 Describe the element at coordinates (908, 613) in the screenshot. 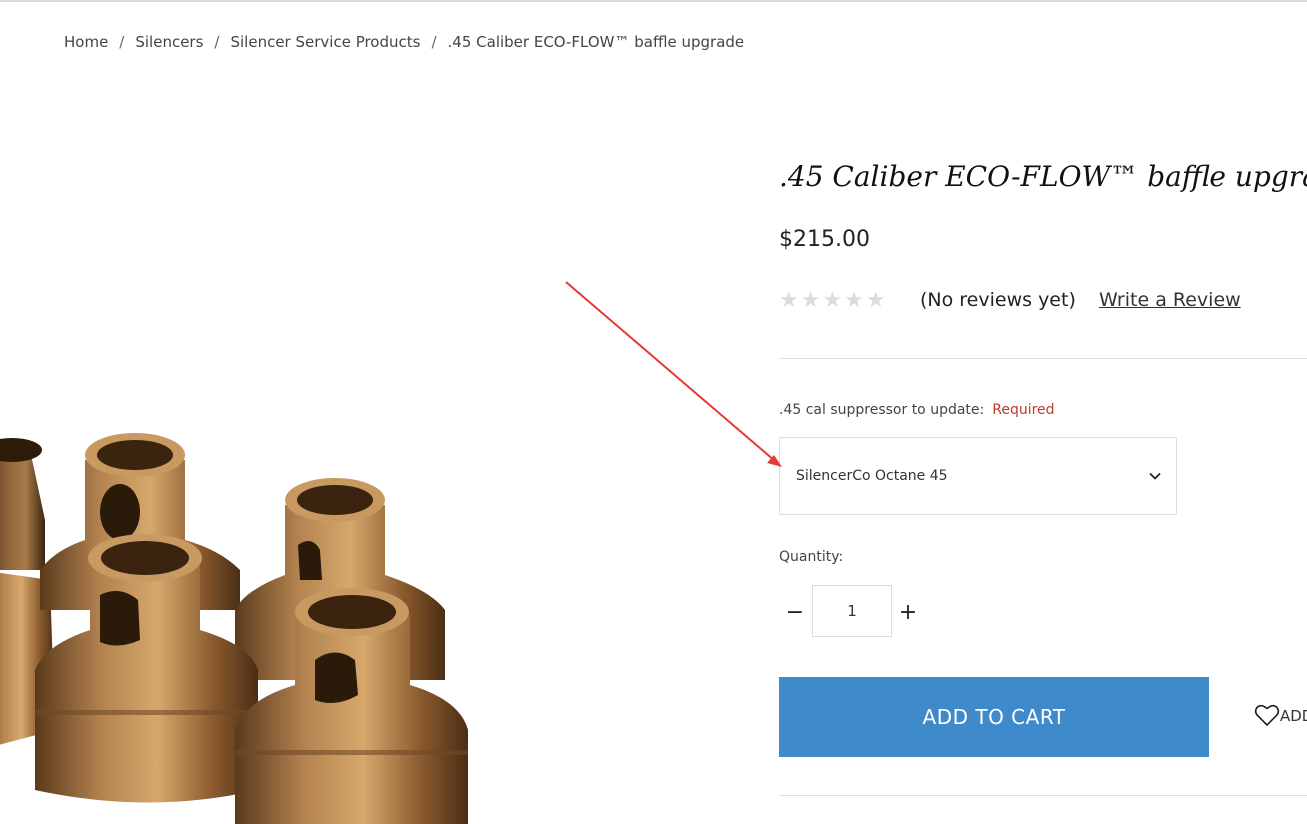

I see `quantity-increase-button: +` at that location.